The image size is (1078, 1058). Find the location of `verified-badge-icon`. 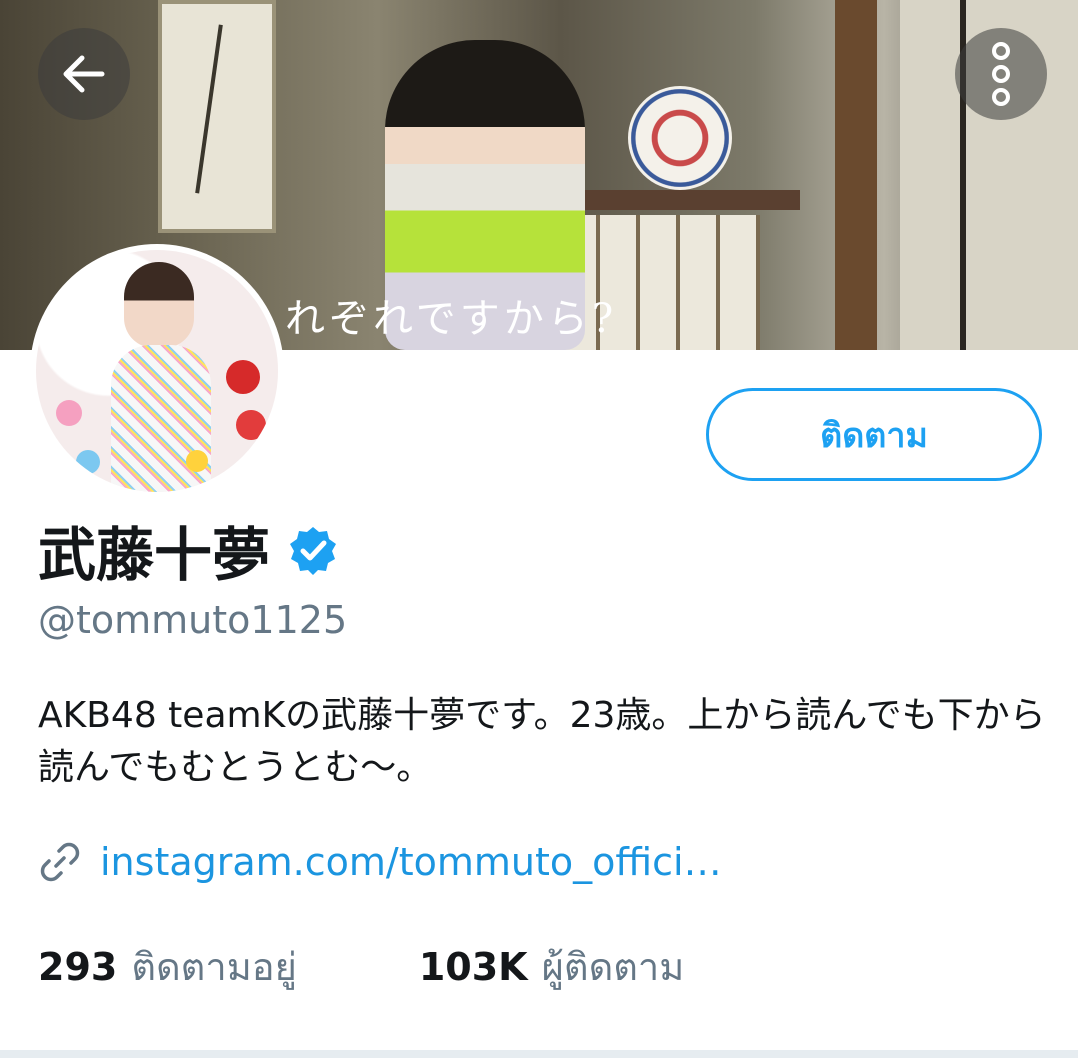

verified-badge-icon is located at coordinates (313, 551).